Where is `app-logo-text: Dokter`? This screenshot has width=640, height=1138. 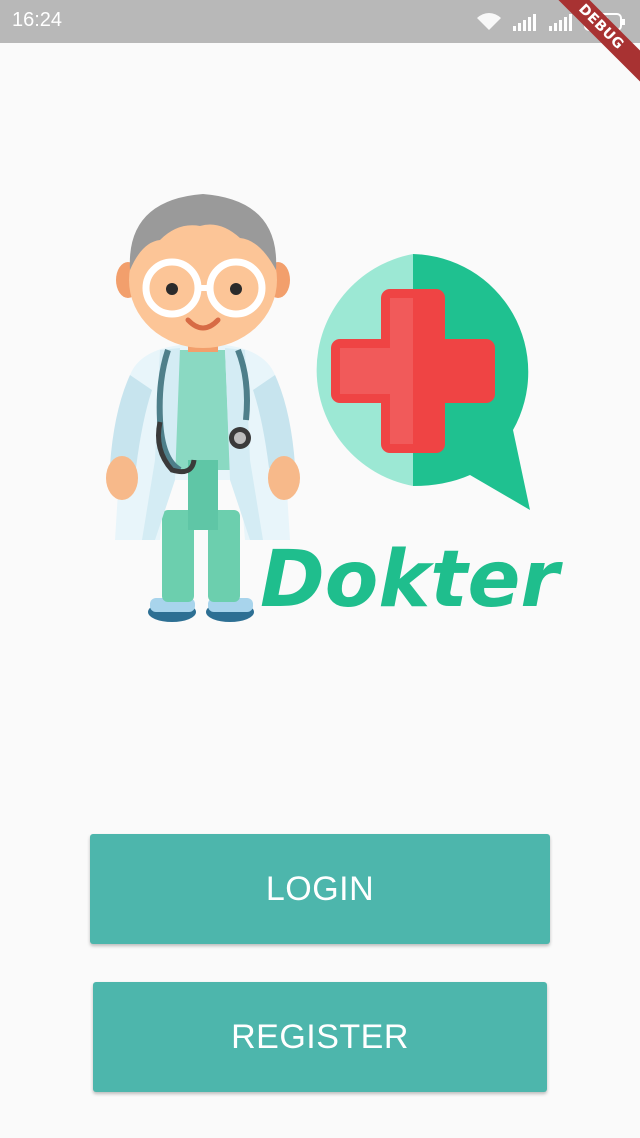
app-logo-text: Dokter is located at coordinates (409, 580).